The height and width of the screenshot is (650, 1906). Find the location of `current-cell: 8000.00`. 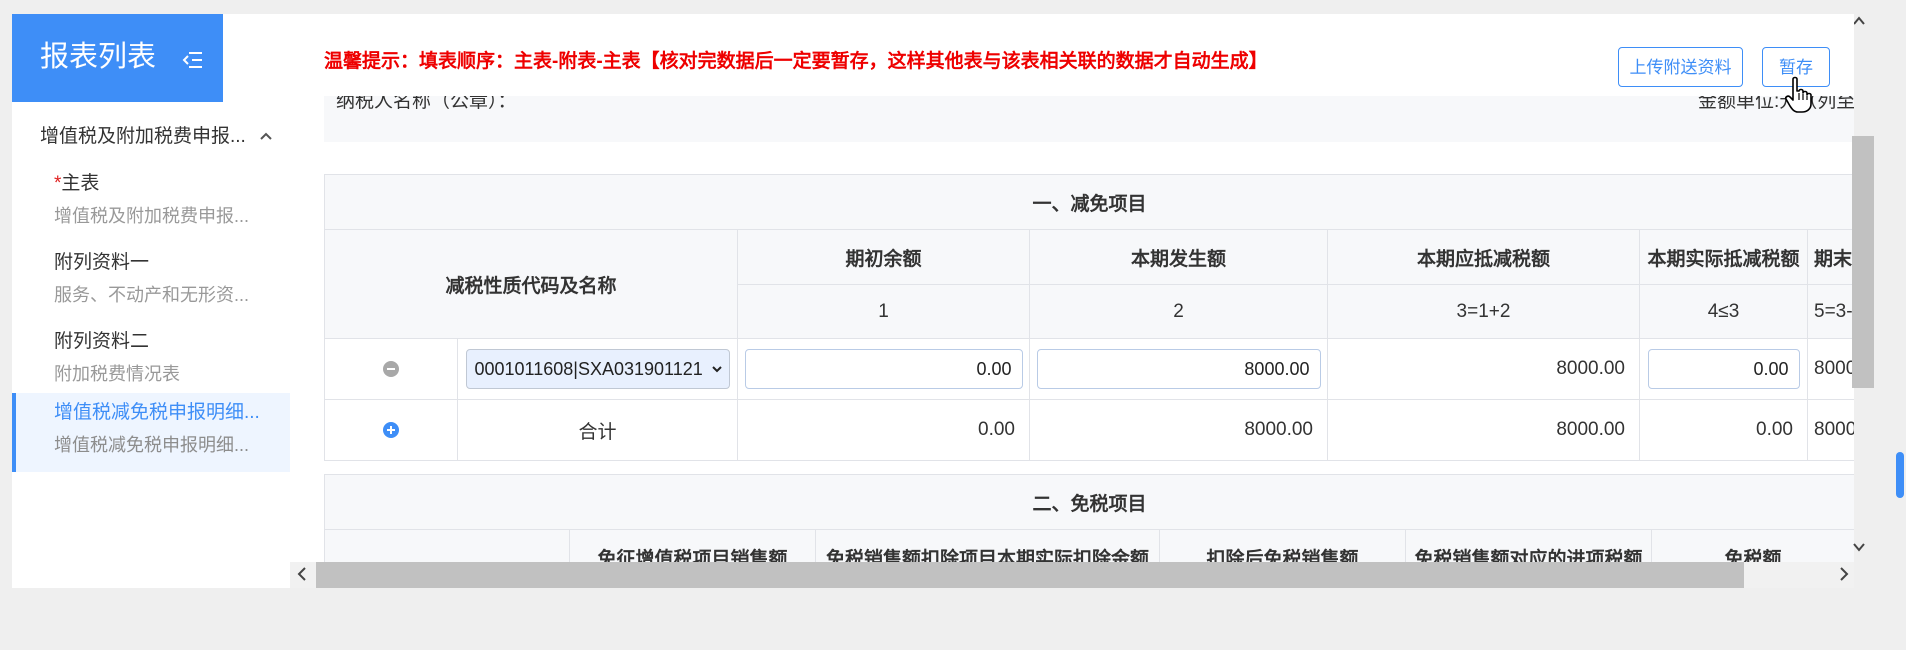

current-cell: 8000.00 is located at coordinates (1178, 369).